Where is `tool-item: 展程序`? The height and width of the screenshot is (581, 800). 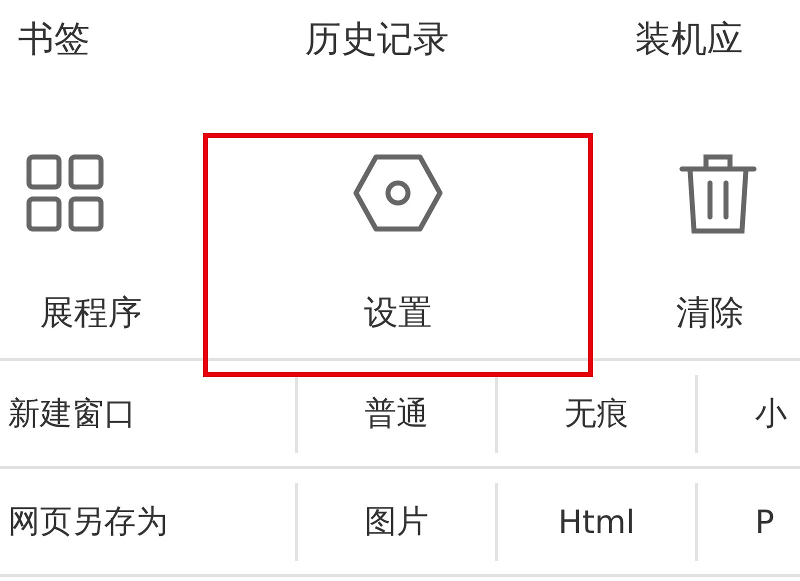 tool-item: 展程序 is located at coordinates (101, 255).